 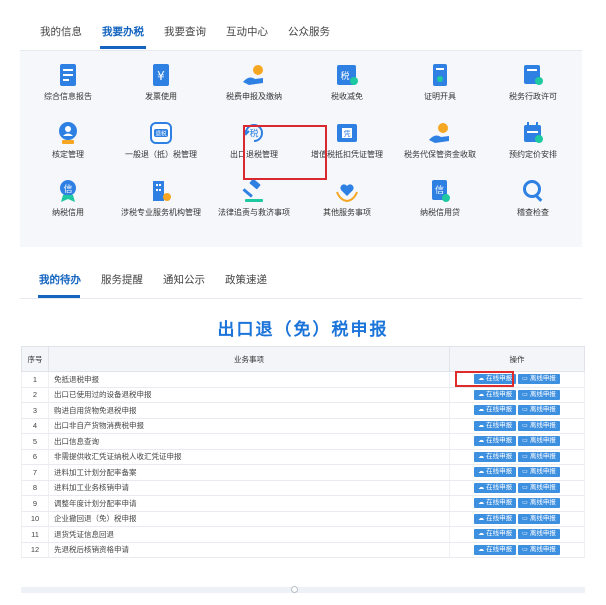 I want to click on tab-my-info: 我的信息, so click(x=61, y=31).